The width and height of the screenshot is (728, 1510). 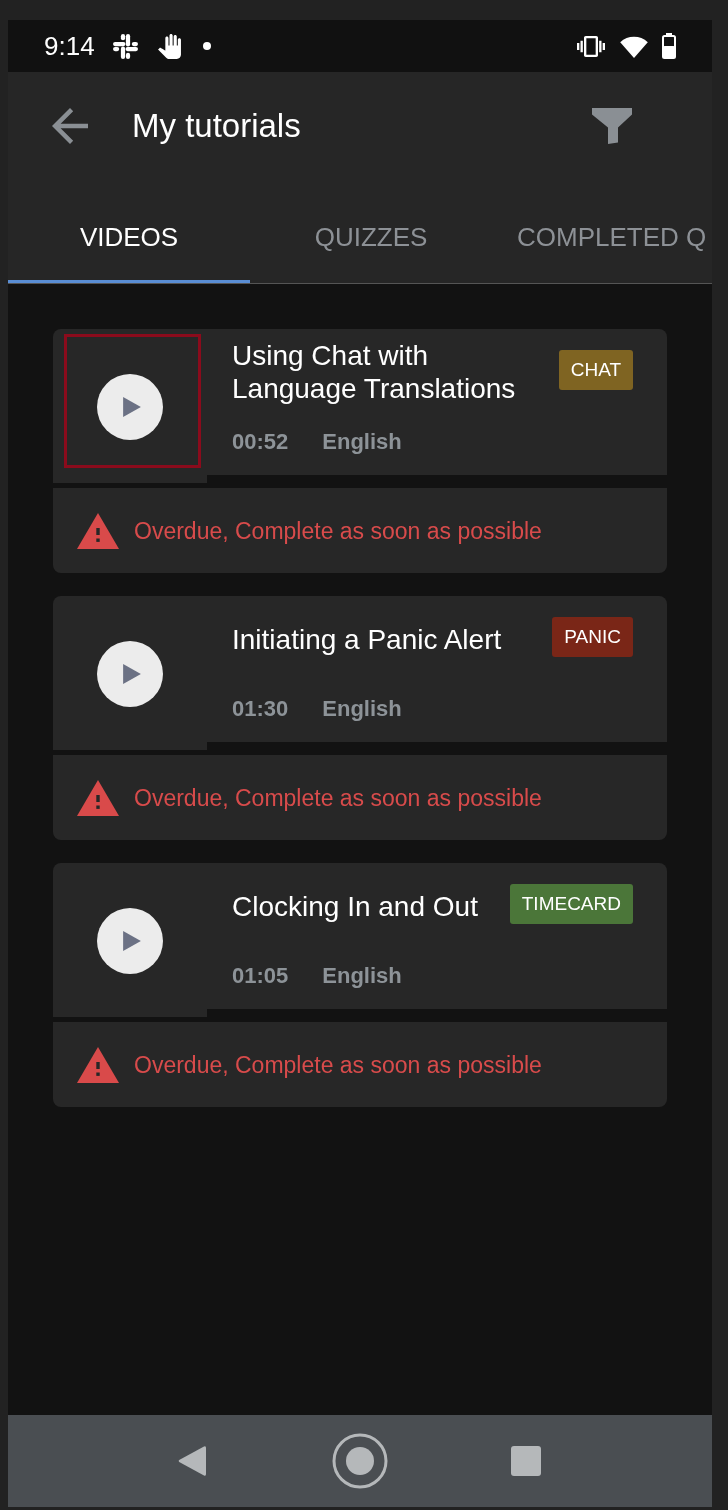 What do you see at coordinates (437, 936) in the screenshot?
I see `video-info-panel: Clocking In and Out 01:05 English TIMECARD` at bounding box center [437, 936].